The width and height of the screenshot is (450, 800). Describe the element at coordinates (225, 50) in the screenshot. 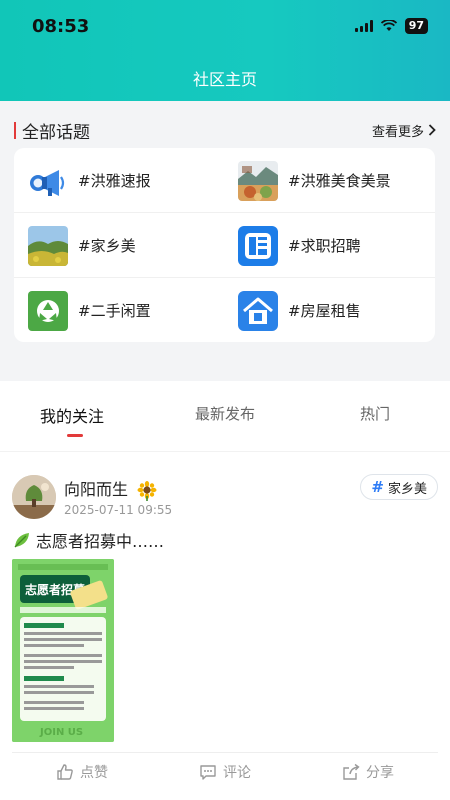

I see `header: 08:53 97 社区主页` at that location.